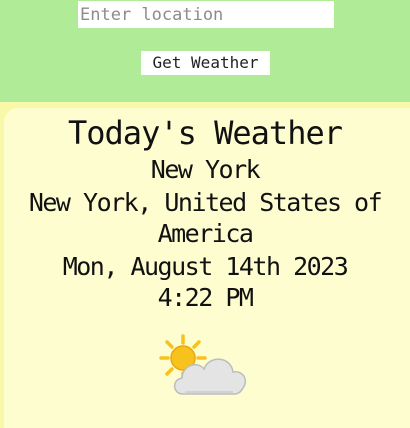 This screenshot has width=410, height=428. What do you see at coordinates (205, 297) in the screenshot?
I see `time-text: 4:22 PM` at bounding box center [205, 297].